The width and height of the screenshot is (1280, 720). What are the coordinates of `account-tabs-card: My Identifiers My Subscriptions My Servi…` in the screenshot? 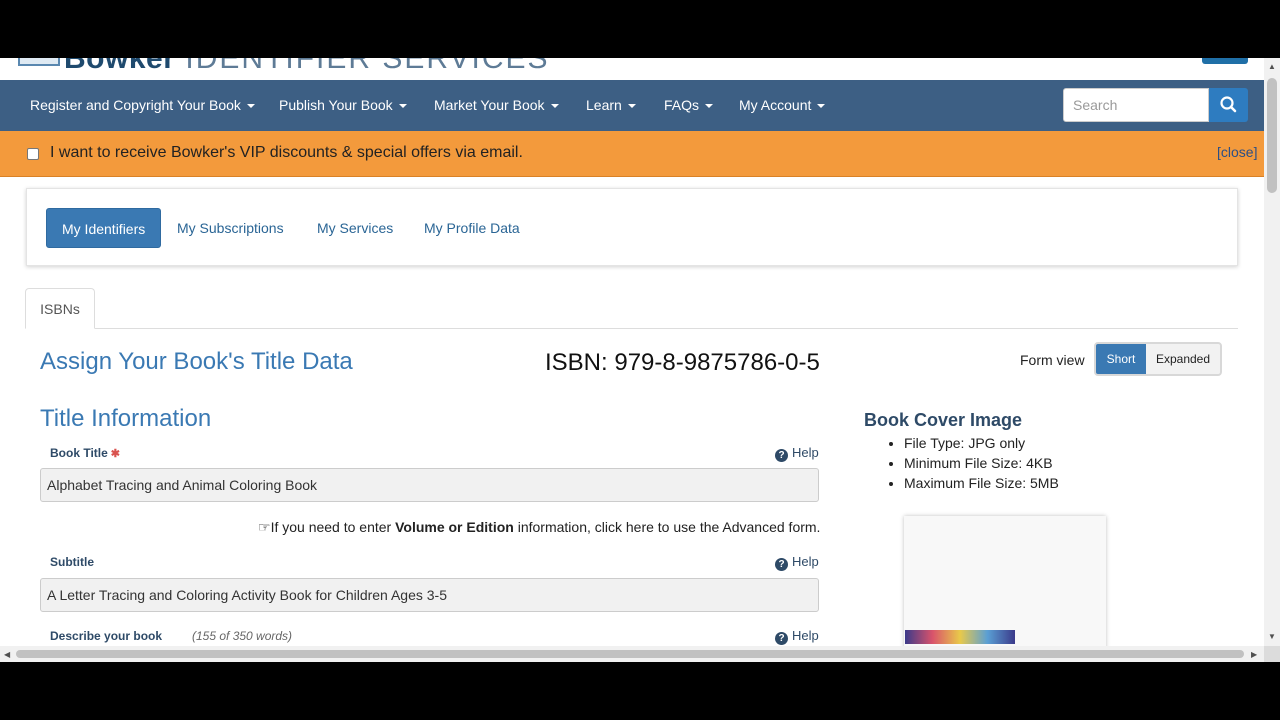 It's located at (632, 227).